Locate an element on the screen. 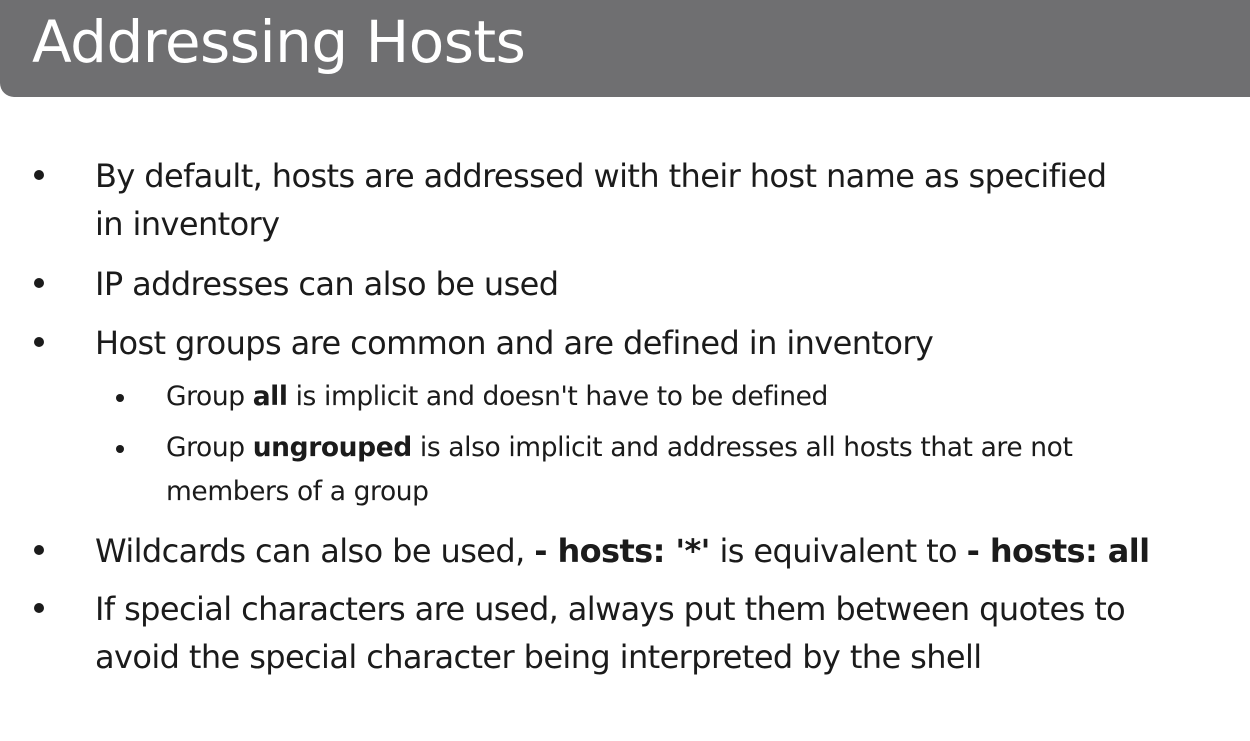 Image resolution: width=1250 pixels, height=741 pixels. sub-bullet-2-keyword: ungrouped is located at coordinates (332, 447).